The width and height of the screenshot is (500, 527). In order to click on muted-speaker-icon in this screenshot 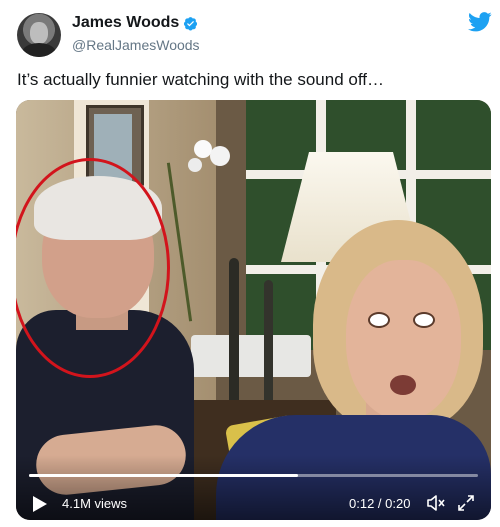, I will do `click(436, 503)`.